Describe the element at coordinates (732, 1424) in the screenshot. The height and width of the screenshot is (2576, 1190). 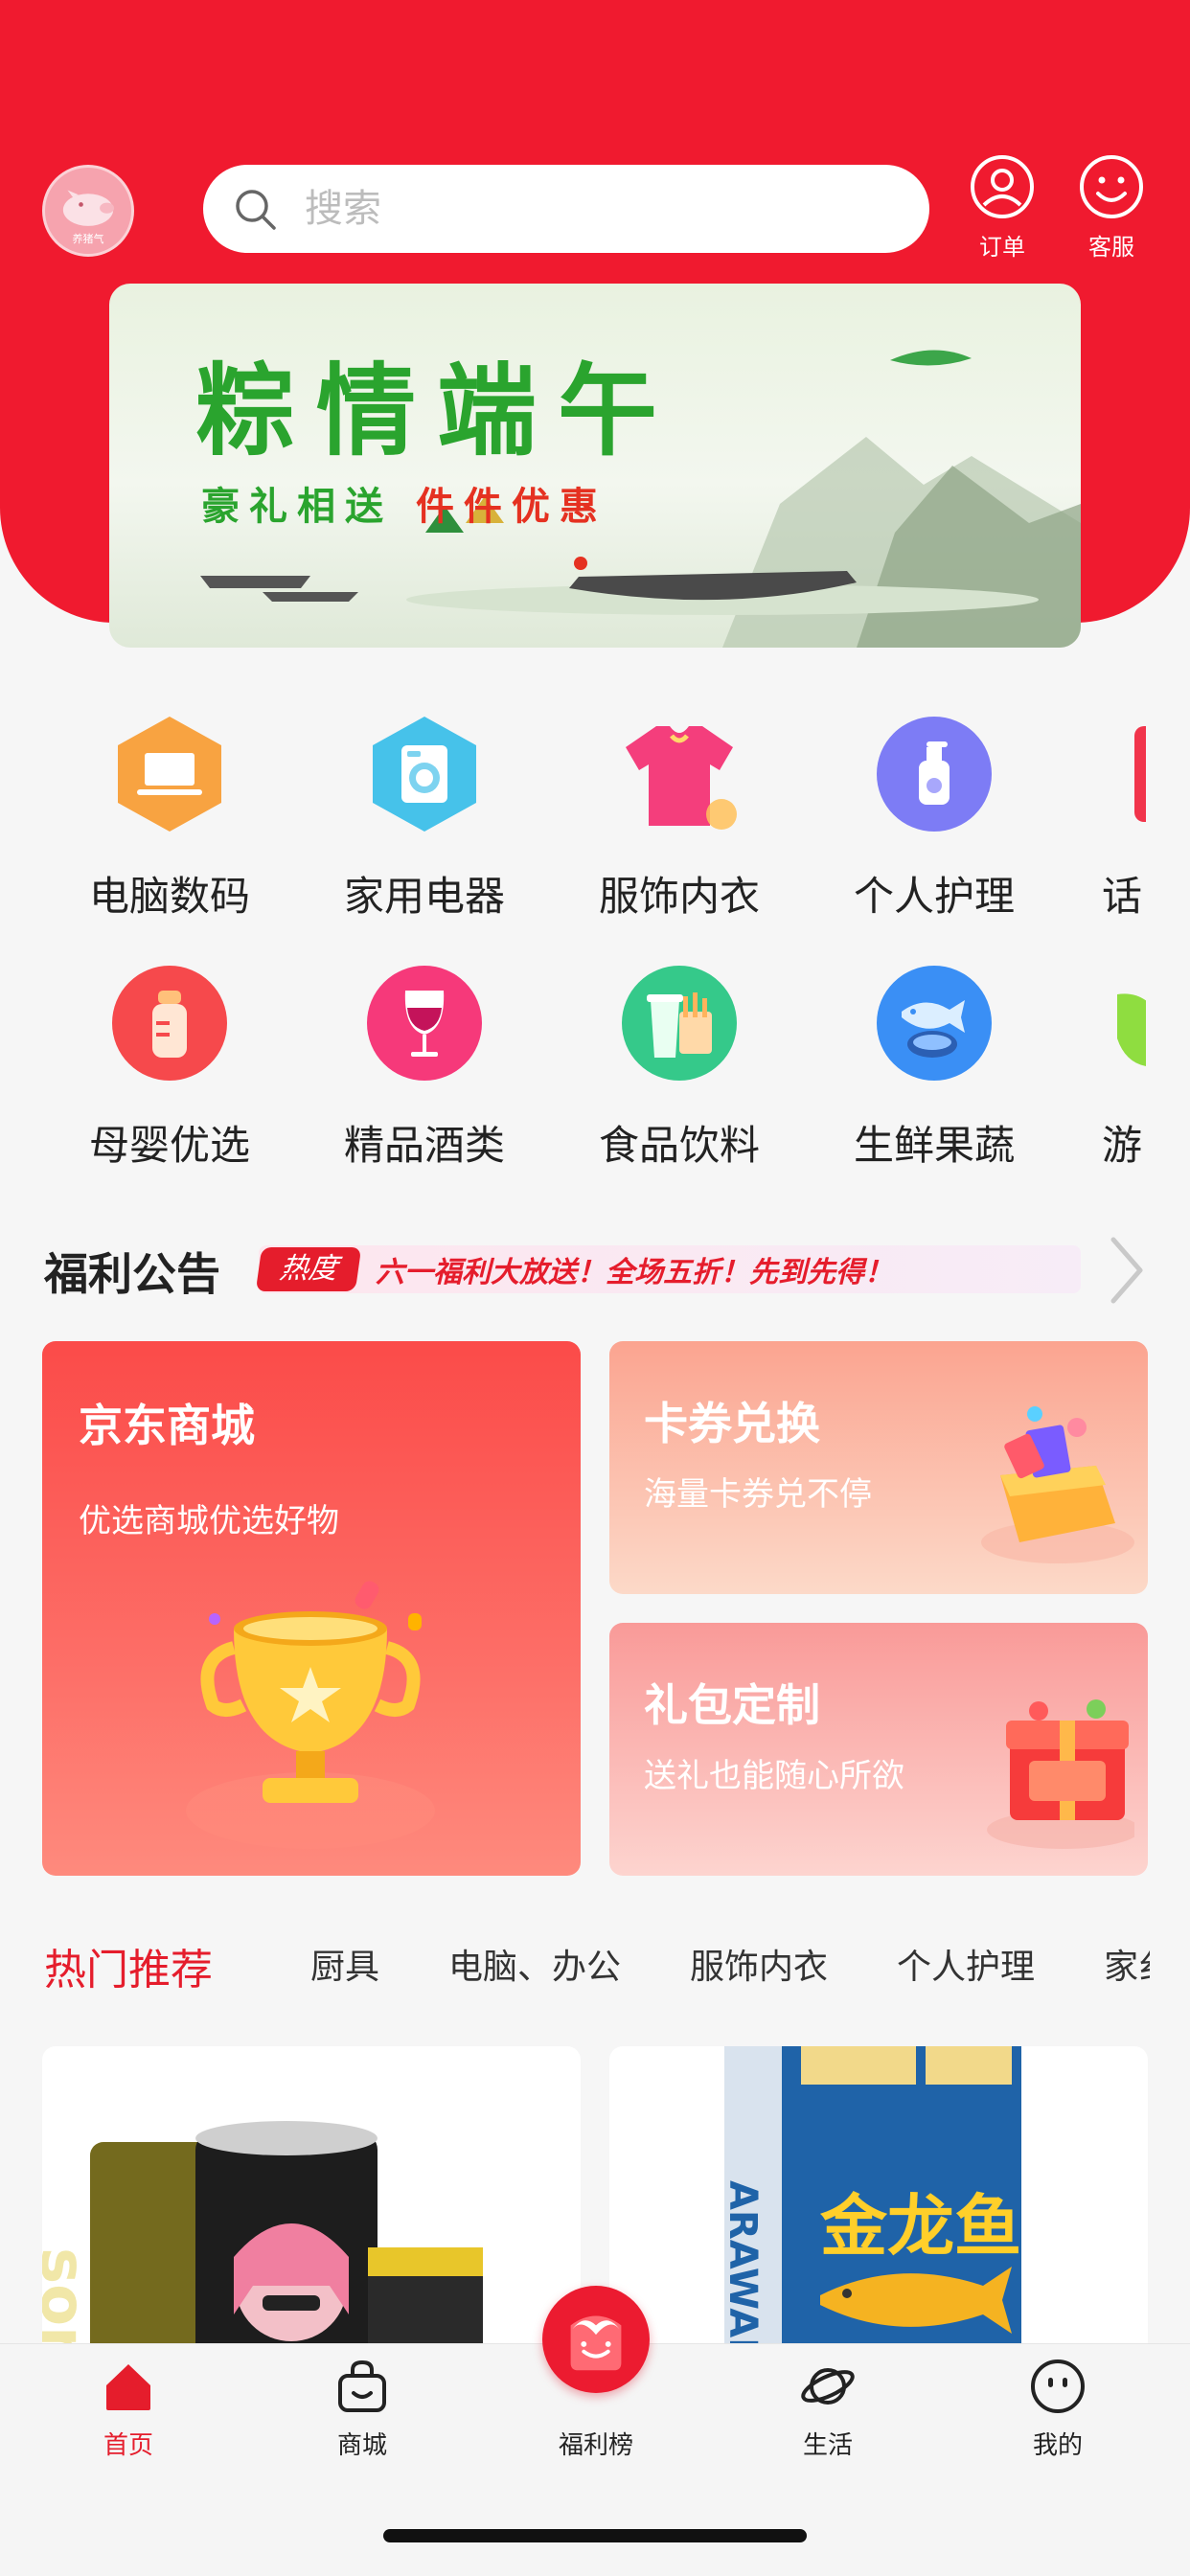
I see `card-title: 卡券兑换` at that location.